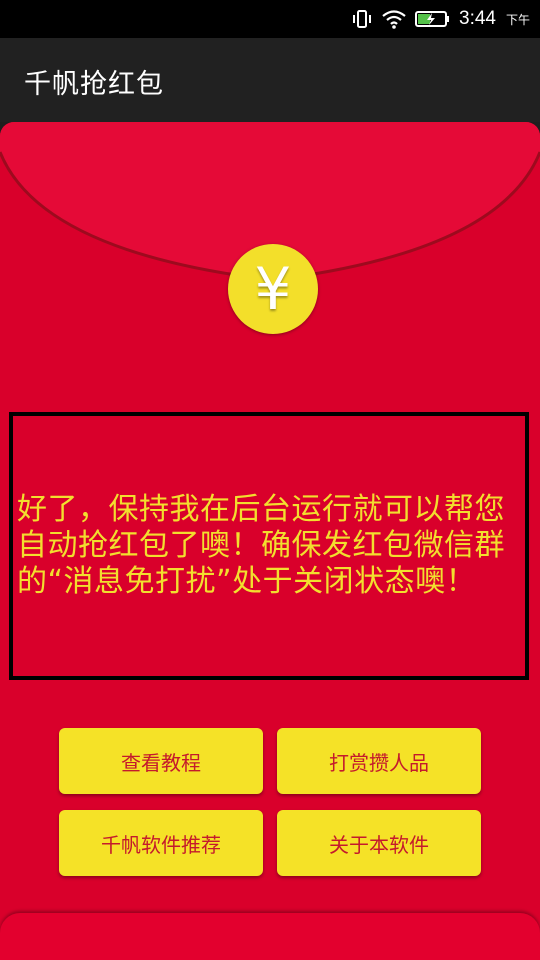 This screenshot has width=540, height=960. I want to click on coin-button: ¥, so click(273, 289).